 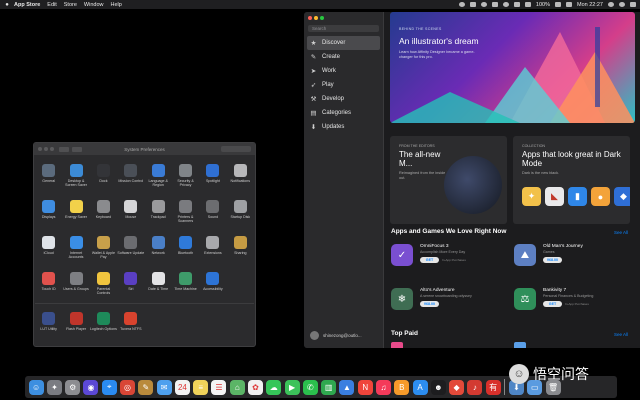 I want to click on pref-pane-disk: Startup Disk, so click(x=240, y=211).